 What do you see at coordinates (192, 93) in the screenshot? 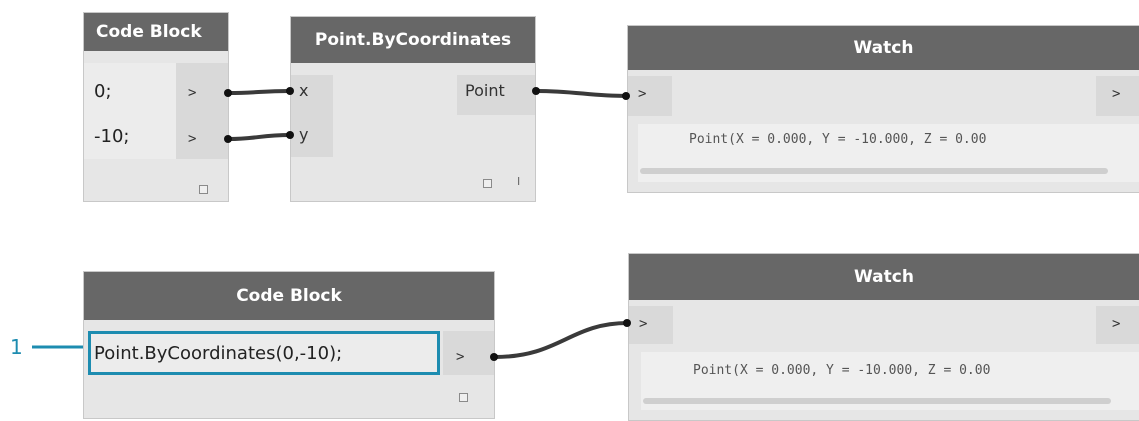
I see `output-port-1: >` at bounding box center [192, 93].